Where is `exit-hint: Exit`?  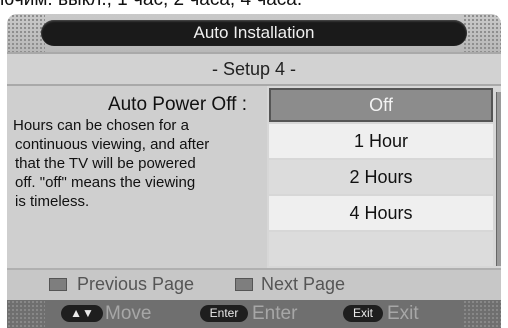
exit-hint: Exit is located at coordinates (403, 313).